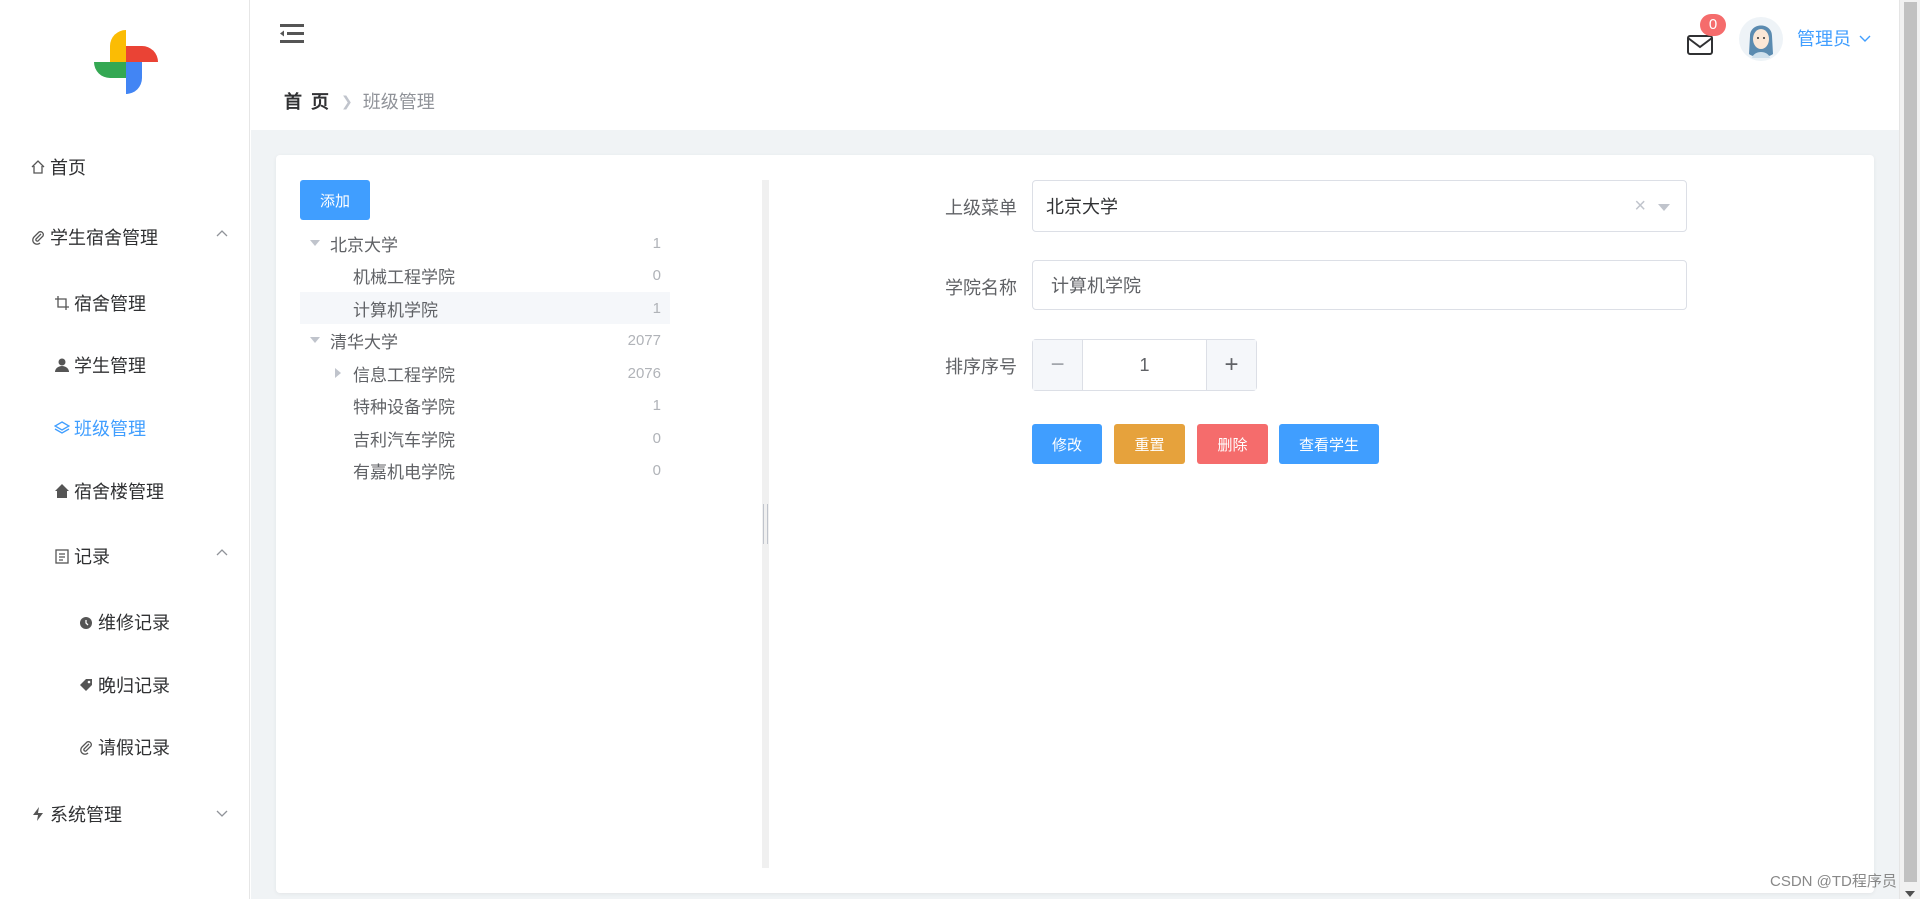 The width and height of the screenshot is (1920, 899). What do you see at coordinates (347, 100) in the screenshot?
I see `chevron-right-icon: ❯` at bounding box center [347, 100].